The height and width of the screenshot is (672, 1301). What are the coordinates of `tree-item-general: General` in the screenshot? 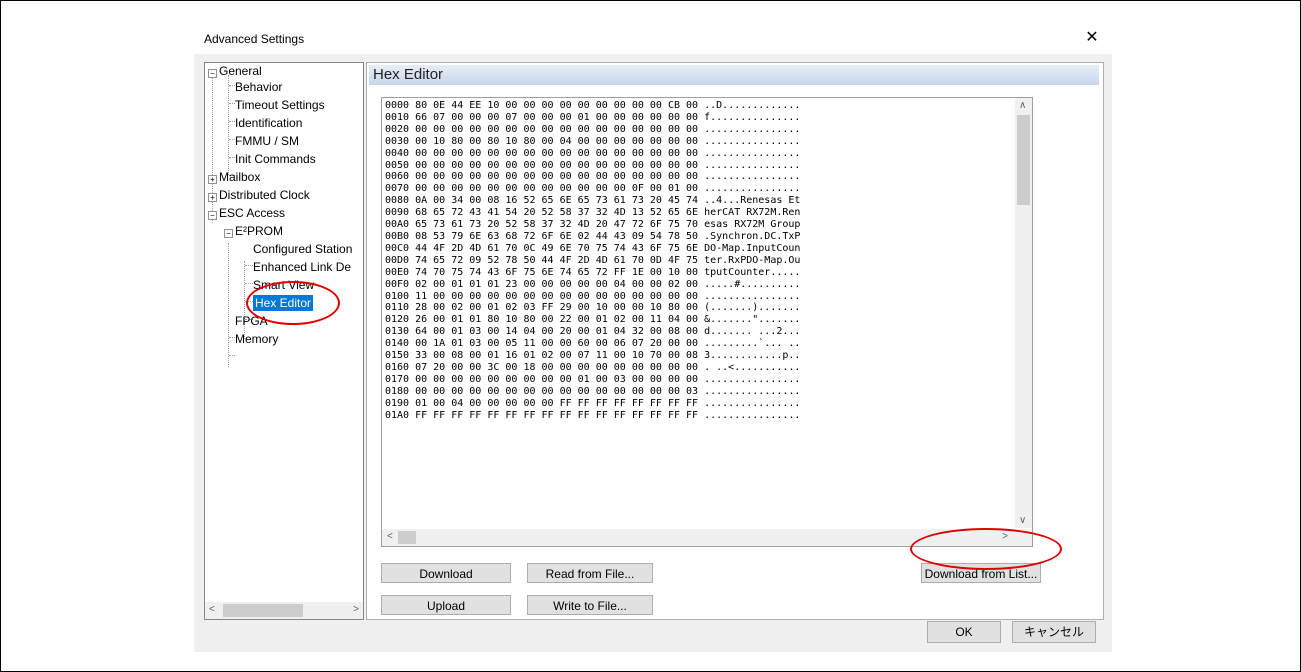 It's located at (240, 71).